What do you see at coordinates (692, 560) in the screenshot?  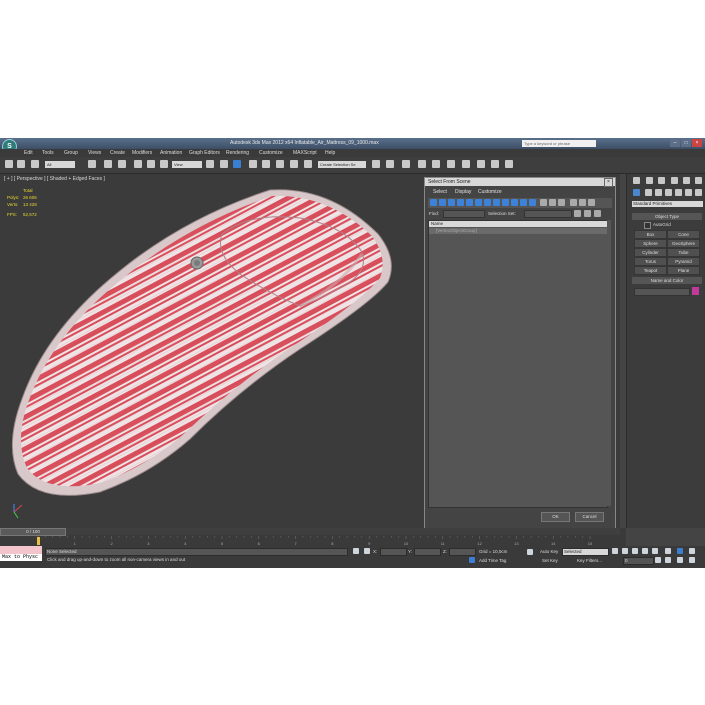 I see `orbit-icon` at bounding box center [692, 560].